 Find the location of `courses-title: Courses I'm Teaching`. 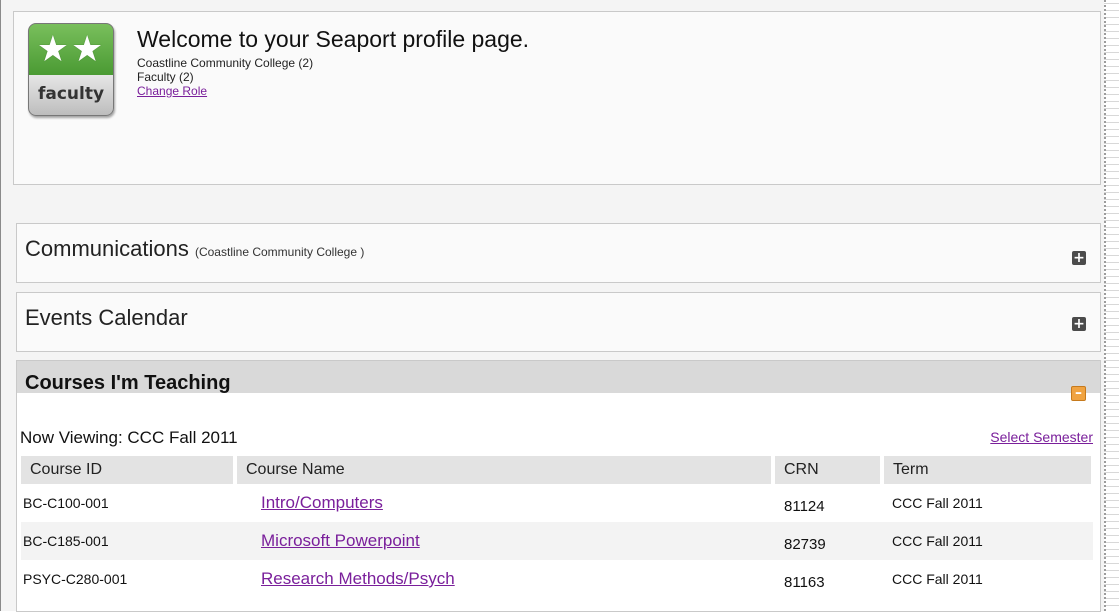

courses-title: Courses I'm Teaching is located at coordinates (128, 383).